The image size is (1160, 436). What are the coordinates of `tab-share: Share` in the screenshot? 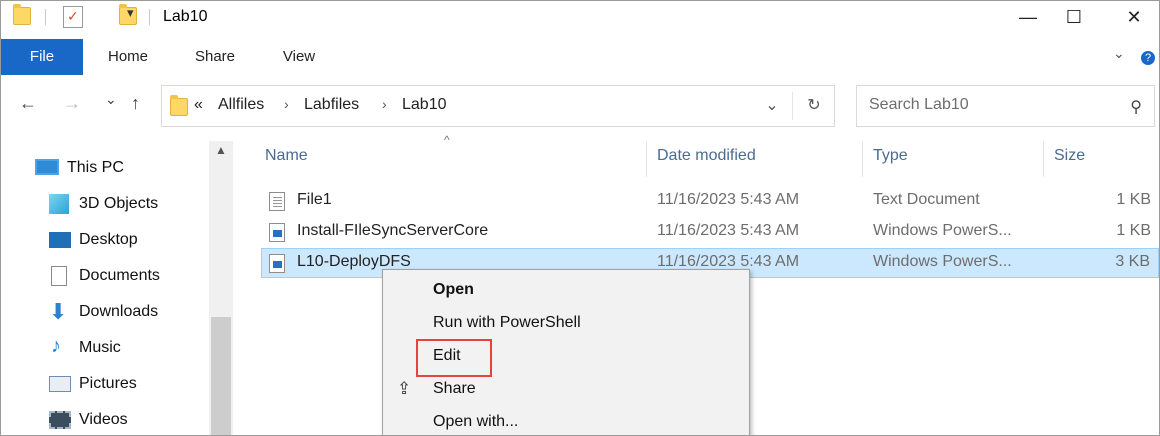 It's located at (215, 57).